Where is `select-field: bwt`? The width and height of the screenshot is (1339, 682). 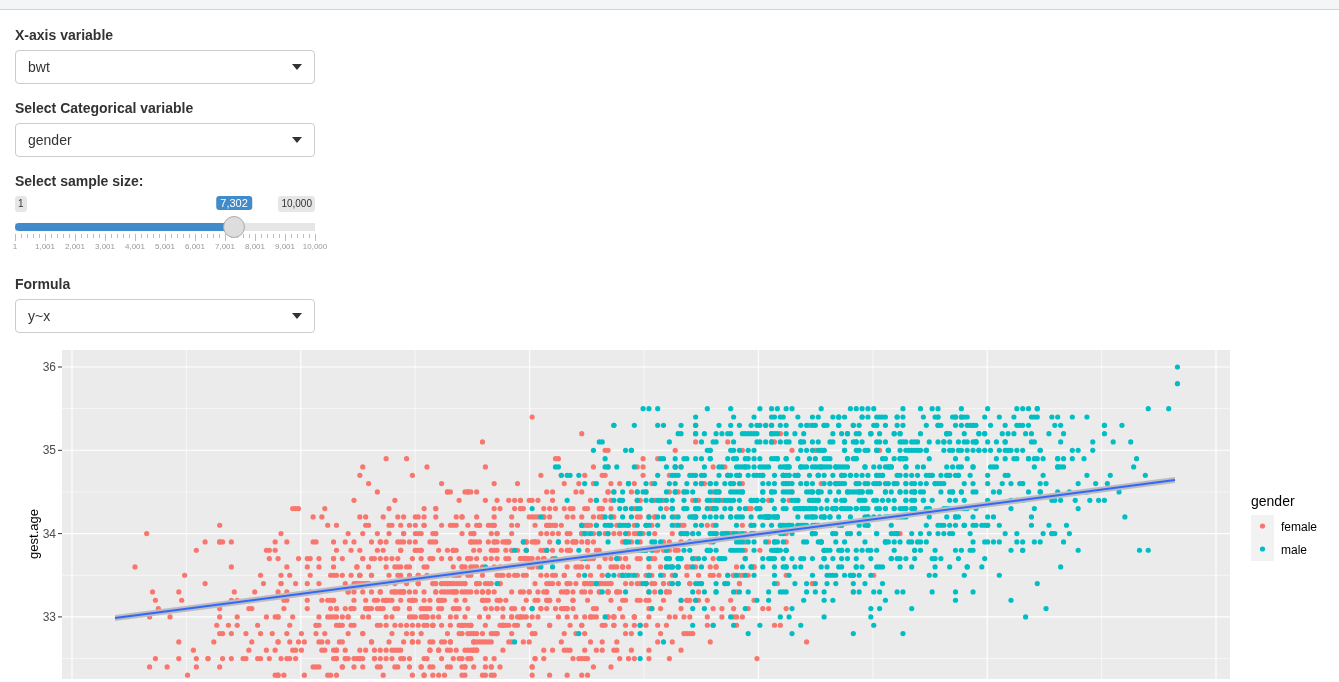
select-field: bwt is located at coordinates (165, 67).